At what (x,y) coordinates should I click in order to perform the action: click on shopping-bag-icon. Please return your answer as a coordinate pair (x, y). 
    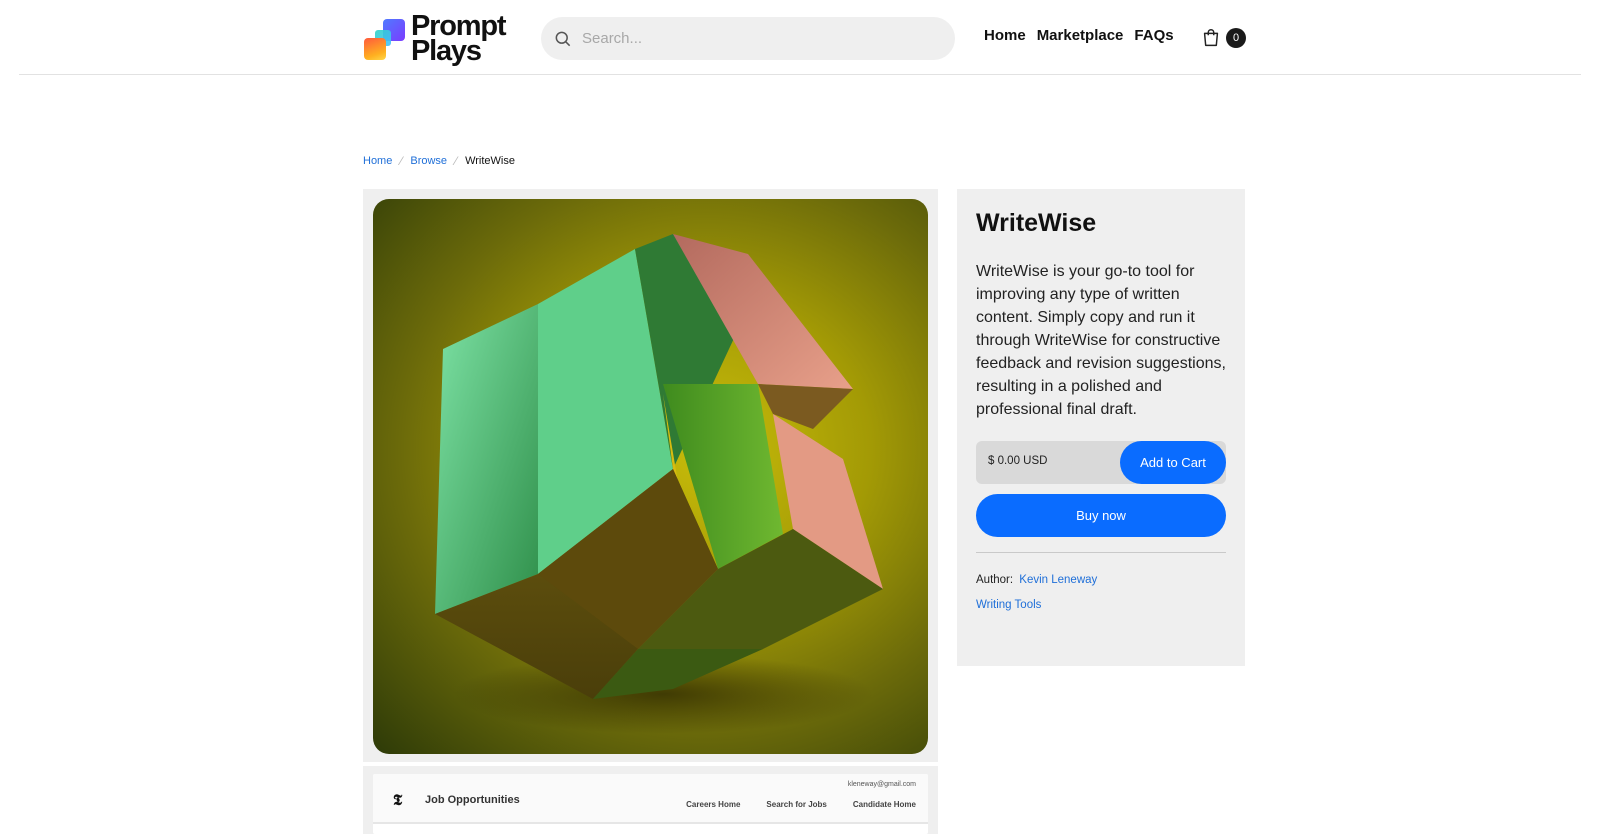
    Looking at the image, I should click on (1211, 38).